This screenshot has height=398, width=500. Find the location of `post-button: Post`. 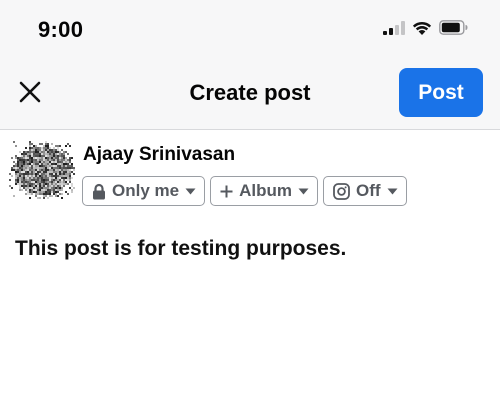

post-button: Post is located at coordinates (441, 92).